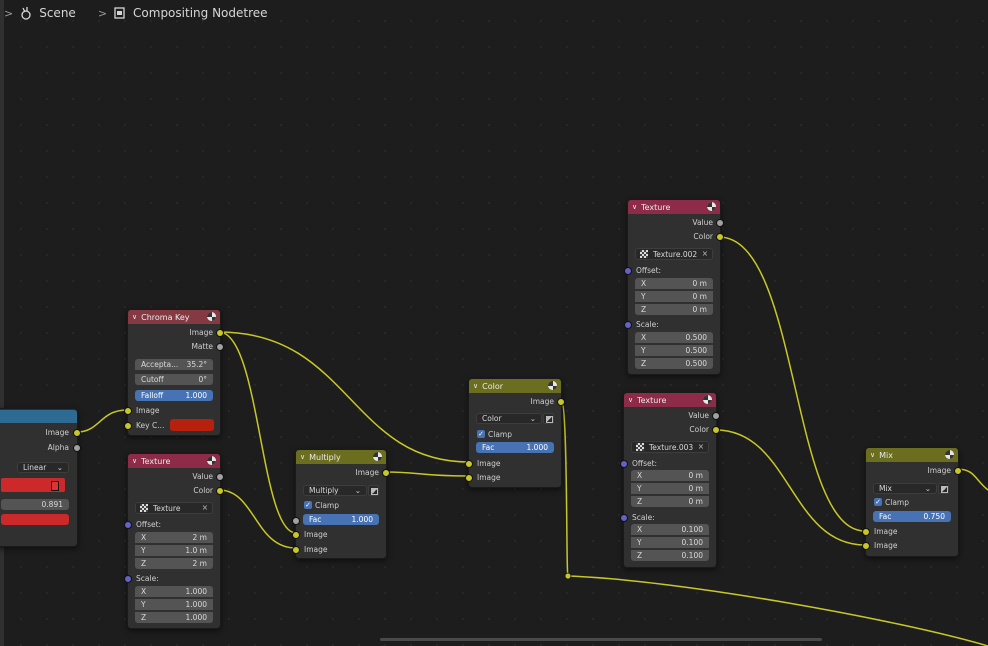 The width and height of the screenshot is (988, 646). What do you see at coordinates (40, 477) in the screenshot?
I see `partial-node-left: Image Alpha Linear ⌄ 0.891` at bounding box center [40, 477].